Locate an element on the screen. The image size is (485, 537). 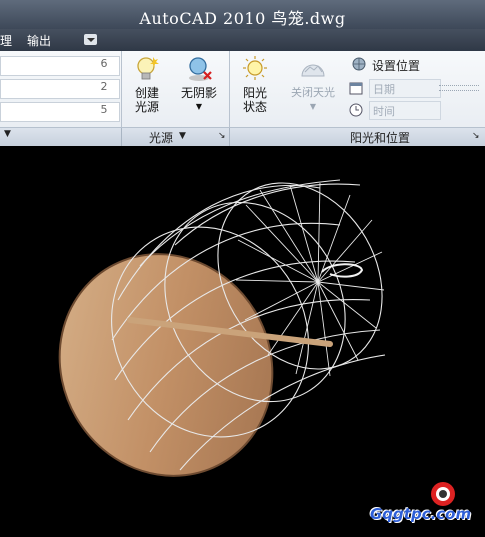
sun-status-button: 阳光 状态 is located at coordinates (255, 84).